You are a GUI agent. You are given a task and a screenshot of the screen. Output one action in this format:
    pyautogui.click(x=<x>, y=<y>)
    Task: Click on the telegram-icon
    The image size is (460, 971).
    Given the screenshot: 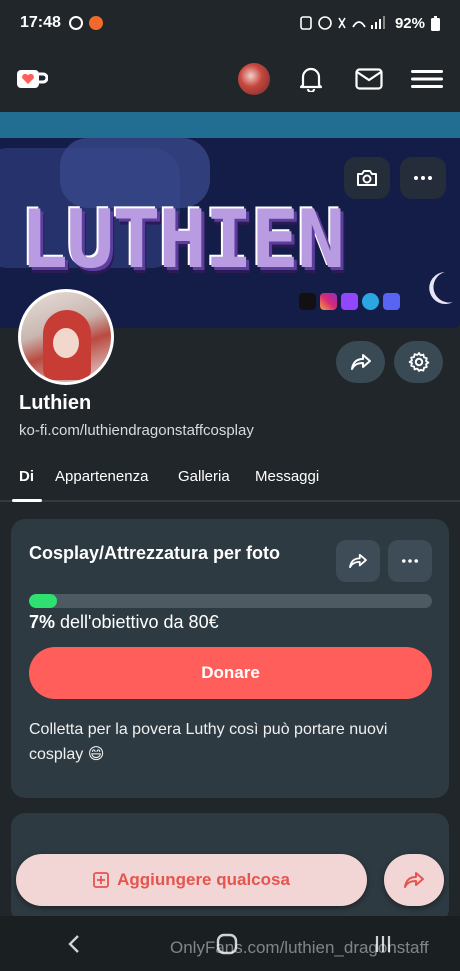 What is the action you would take?
    pyautogui.click(x=370, y=301)
    